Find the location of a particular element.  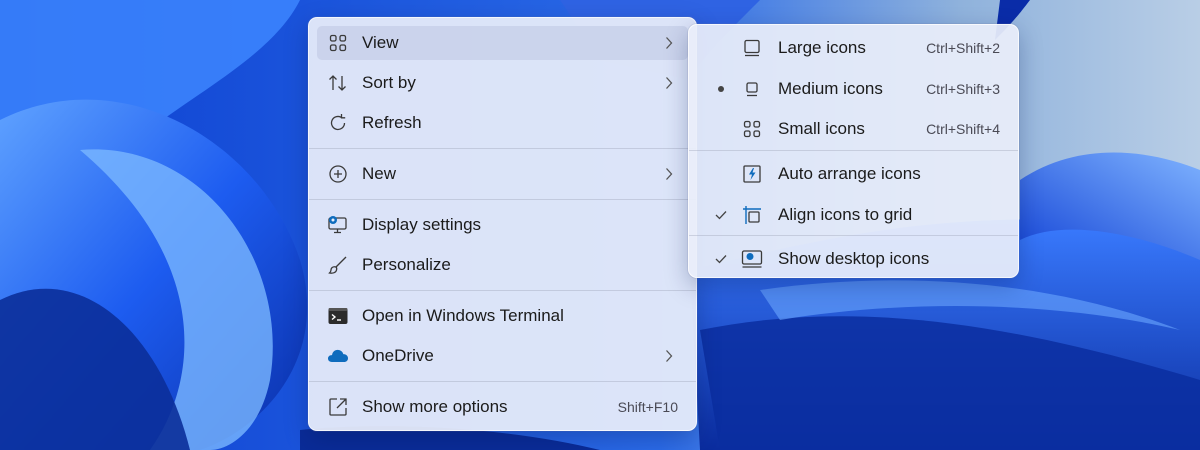

shortcut-label: Ctrl+Shift+4 is located at coordinates (963, 129).